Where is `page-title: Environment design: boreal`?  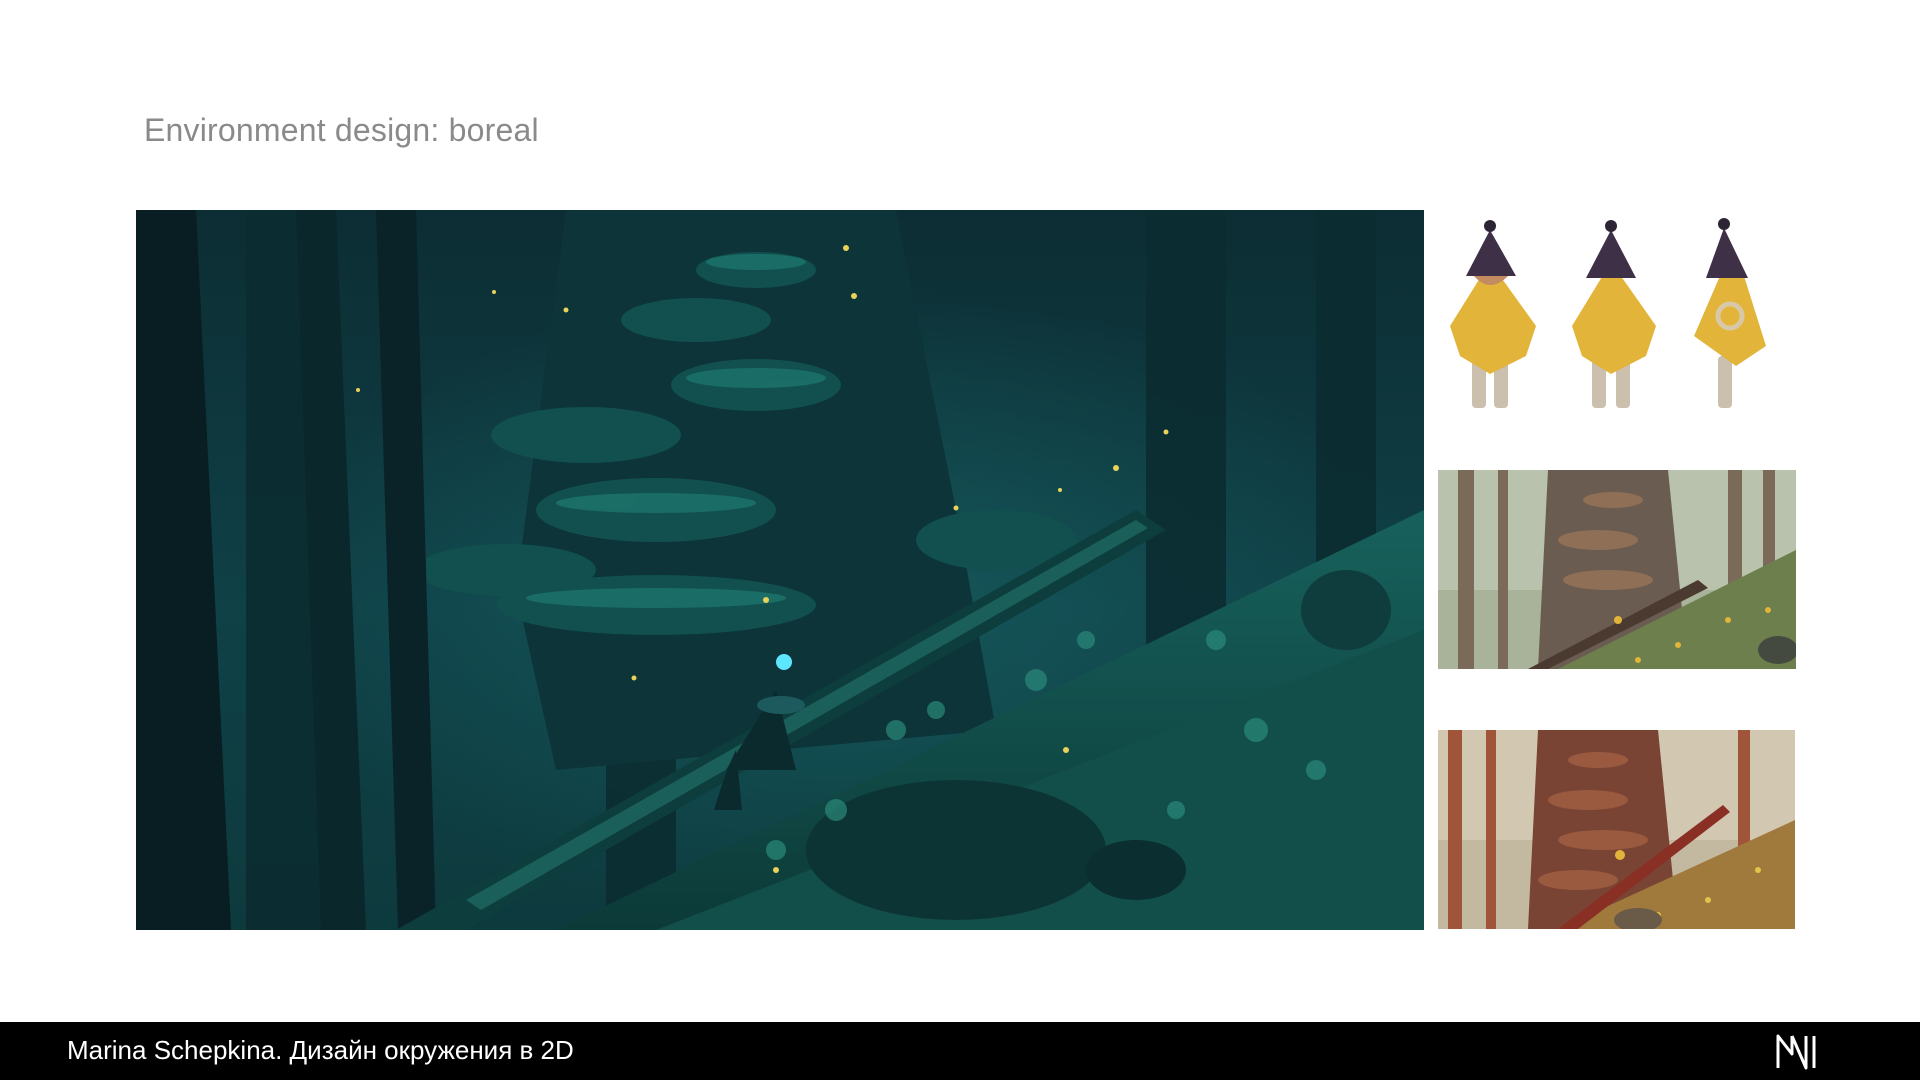 page-title: Environment design: boreal is located at coordinates (341, 130).